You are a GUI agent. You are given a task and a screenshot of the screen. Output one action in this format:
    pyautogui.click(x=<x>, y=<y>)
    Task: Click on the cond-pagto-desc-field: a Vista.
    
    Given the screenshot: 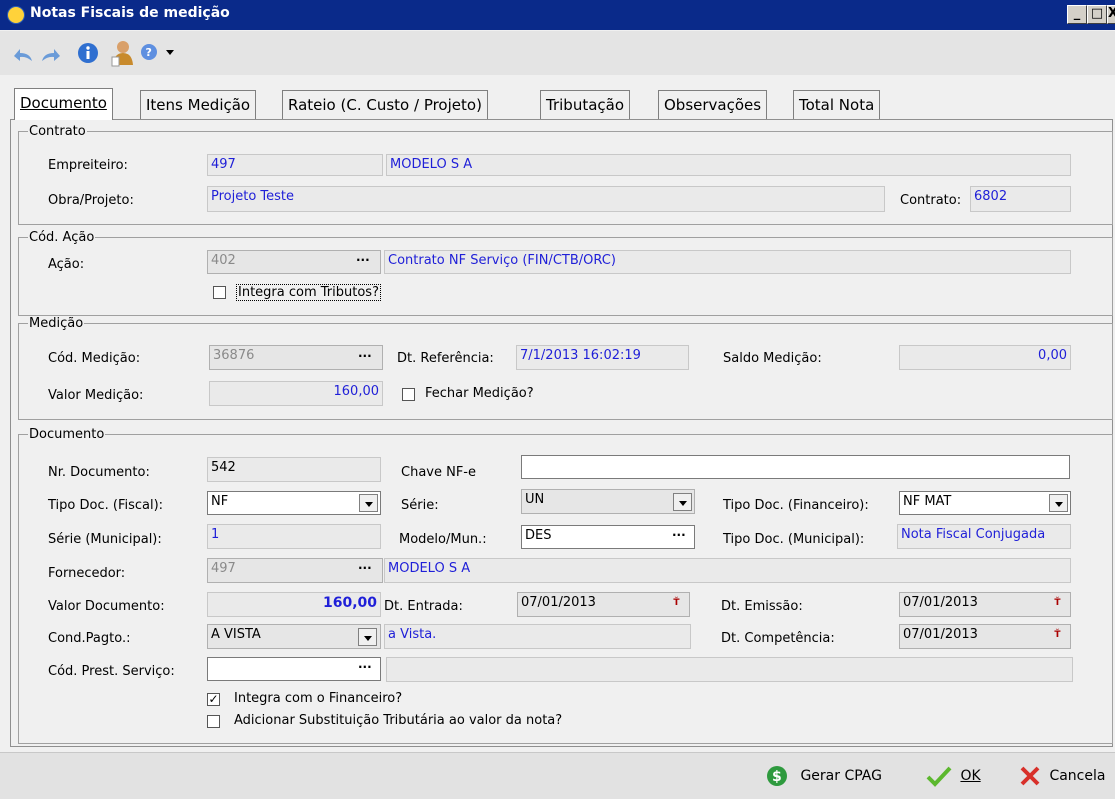 What is the action you would take?
    pyautogui.click(x=537, y=636)
    